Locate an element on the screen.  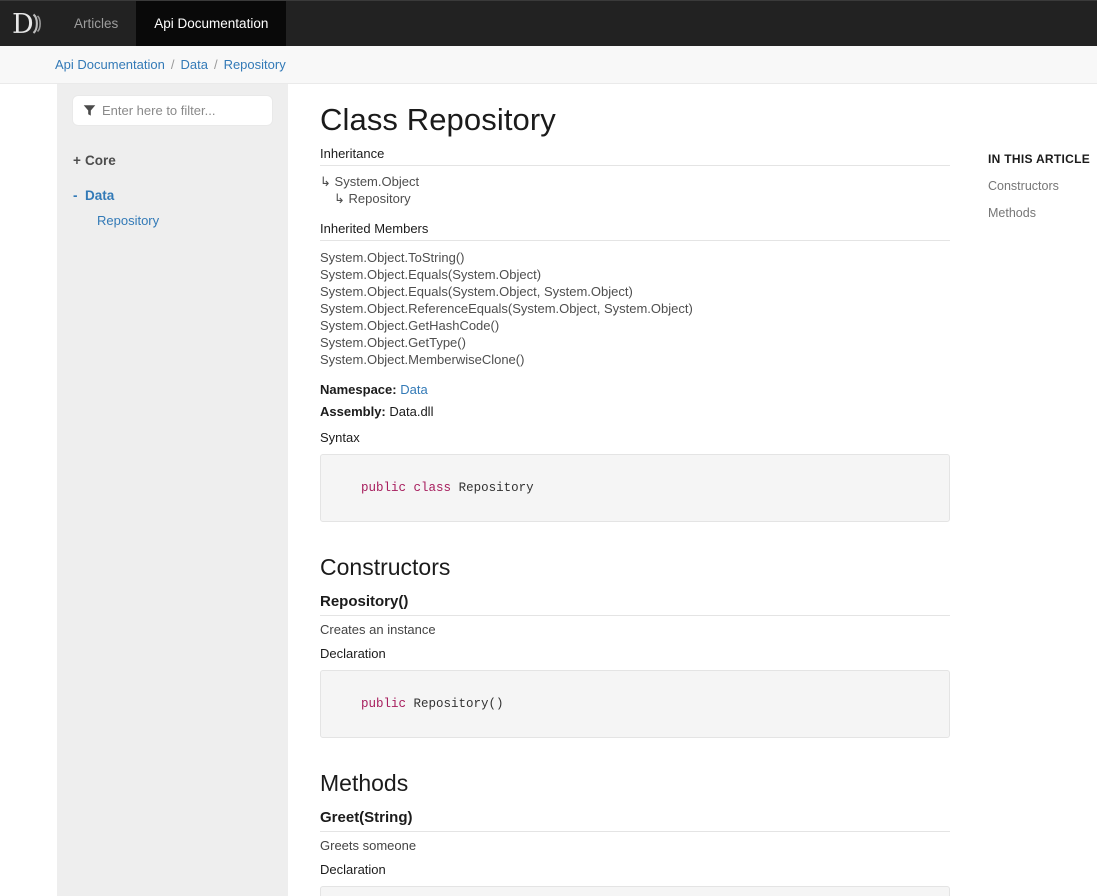
toc-item-repository: Repository is located at coordinates (172, 220).